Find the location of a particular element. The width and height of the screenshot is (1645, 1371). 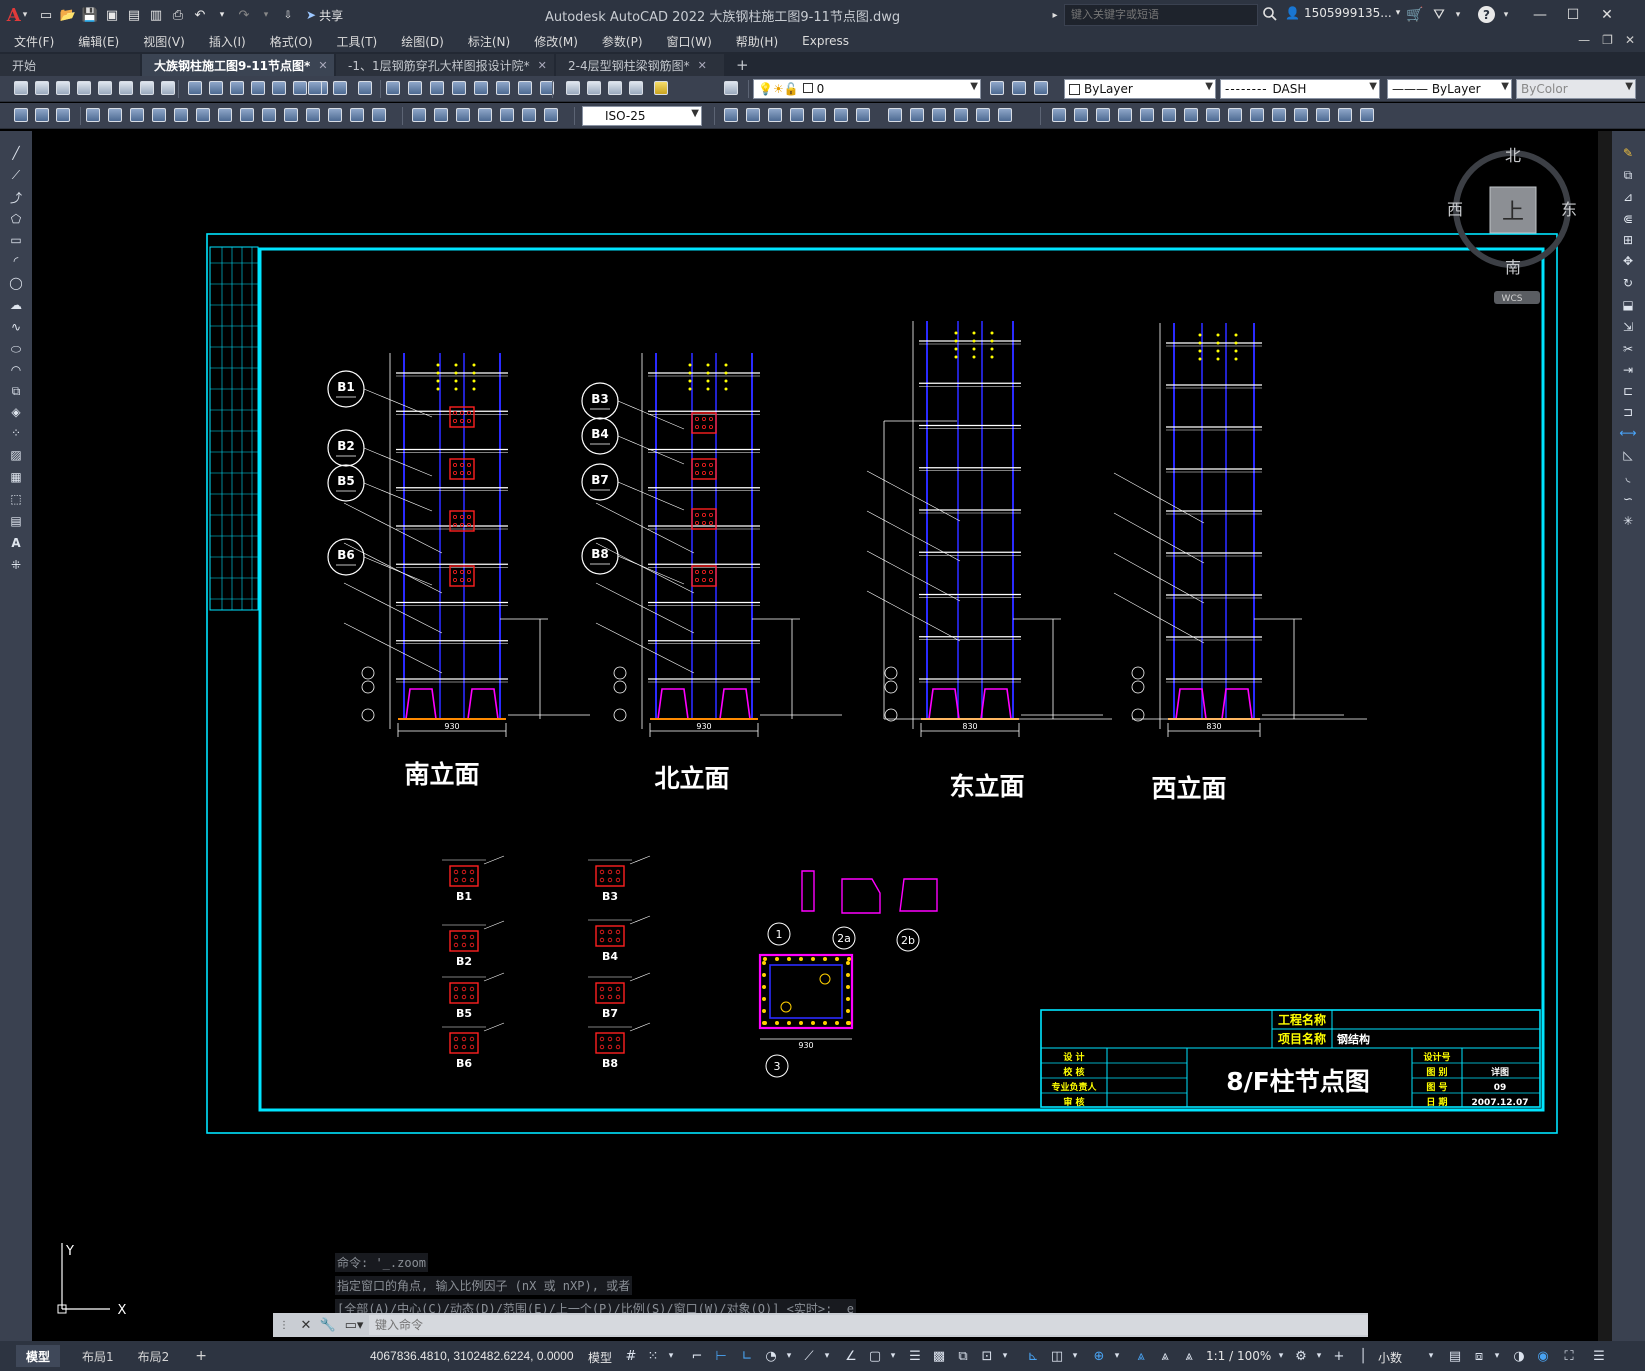

open-icon: 📂 is located at coordinates (68, 15).